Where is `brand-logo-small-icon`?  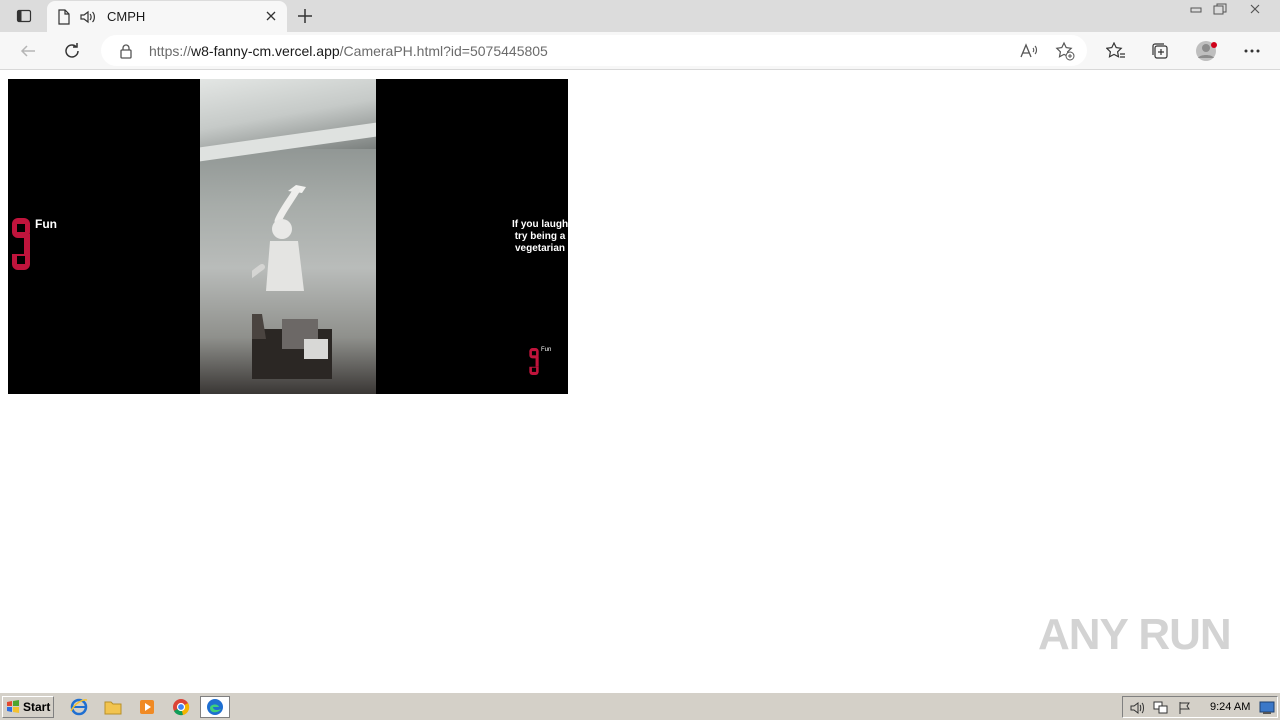 brand-logo-small-icon is located at coordinates (534, 361).